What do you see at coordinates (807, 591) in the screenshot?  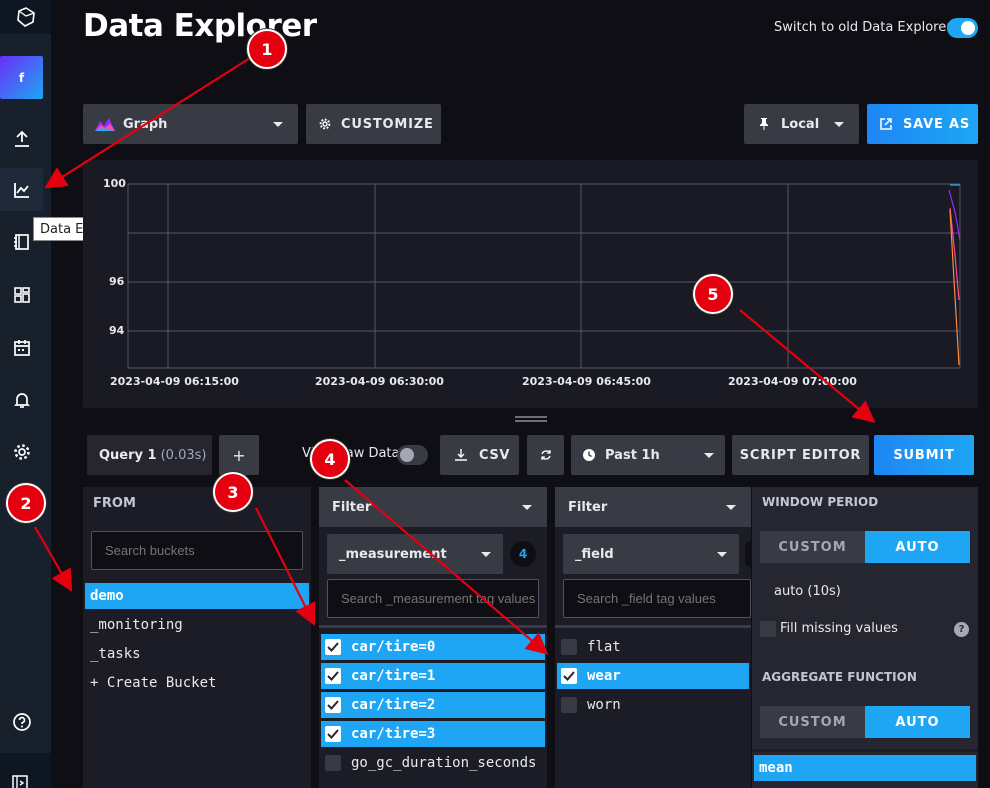 I see `window-auto-value: auto (10s)` at bounding box center [807, 591].